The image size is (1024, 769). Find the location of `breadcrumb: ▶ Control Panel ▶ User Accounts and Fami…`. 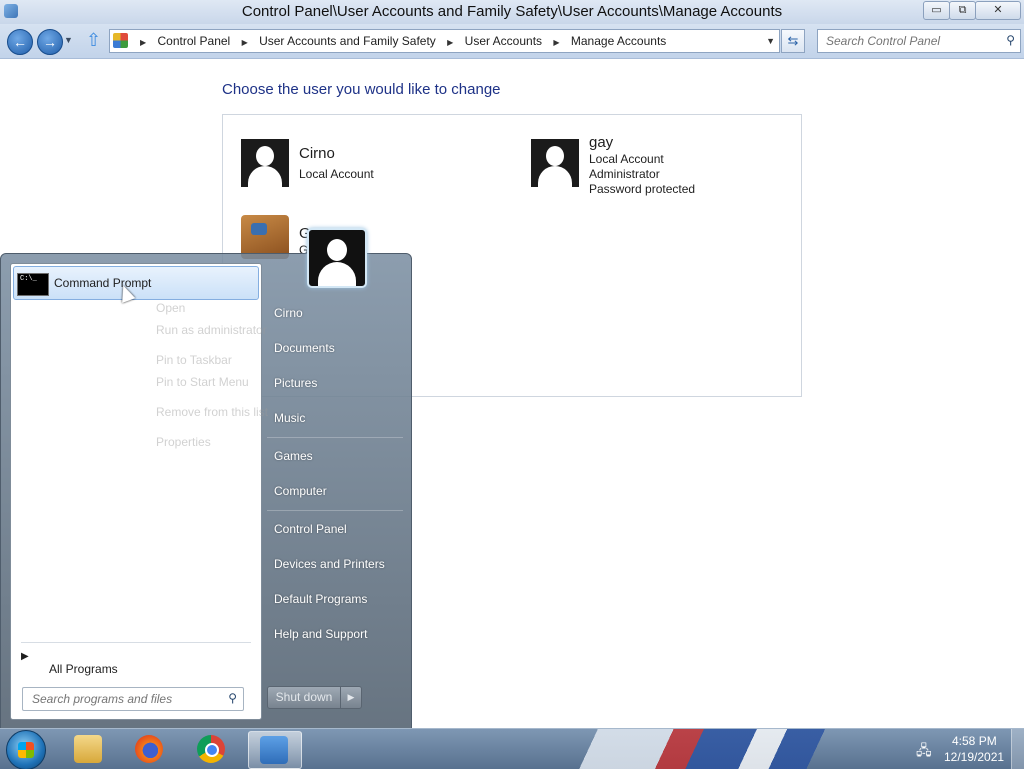

breadcrumb: ▶ Control Panel ▶ User Accounts and Fami… is located at coordinates (399, 41).